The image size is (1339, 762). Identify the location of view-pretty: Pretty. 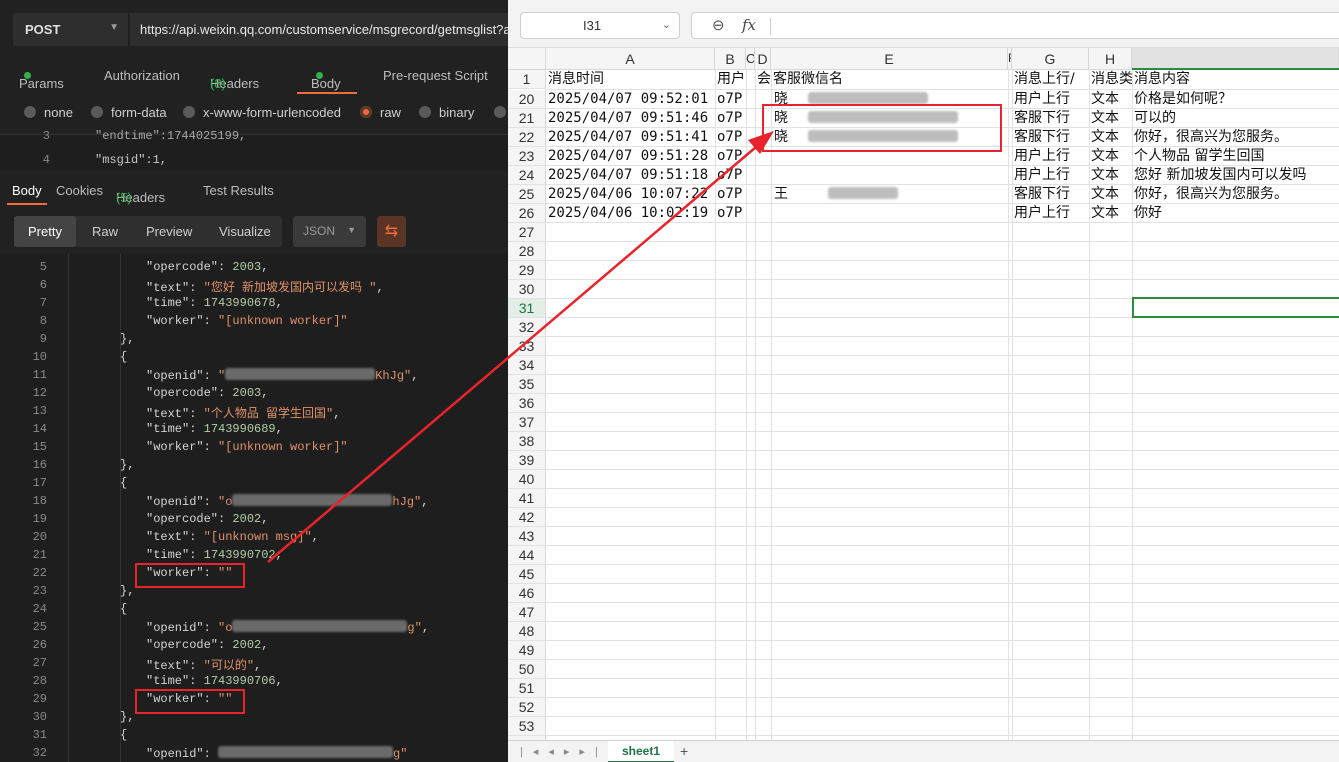
(45, 231).